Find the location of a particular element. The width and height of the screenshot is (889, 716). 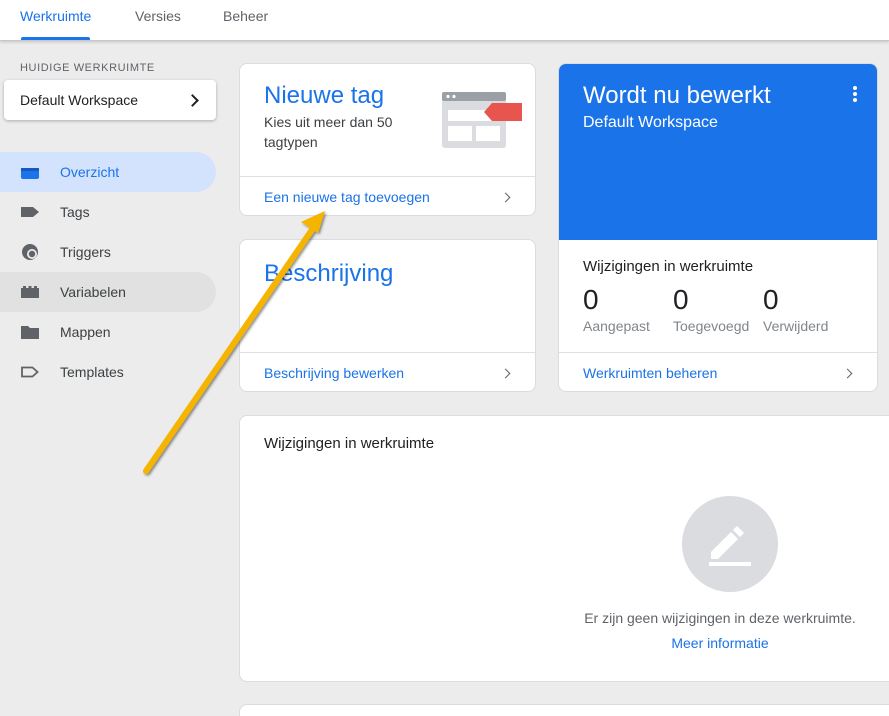

sidebar-item-mappen: Mappen is located at coordinates (108, 332).